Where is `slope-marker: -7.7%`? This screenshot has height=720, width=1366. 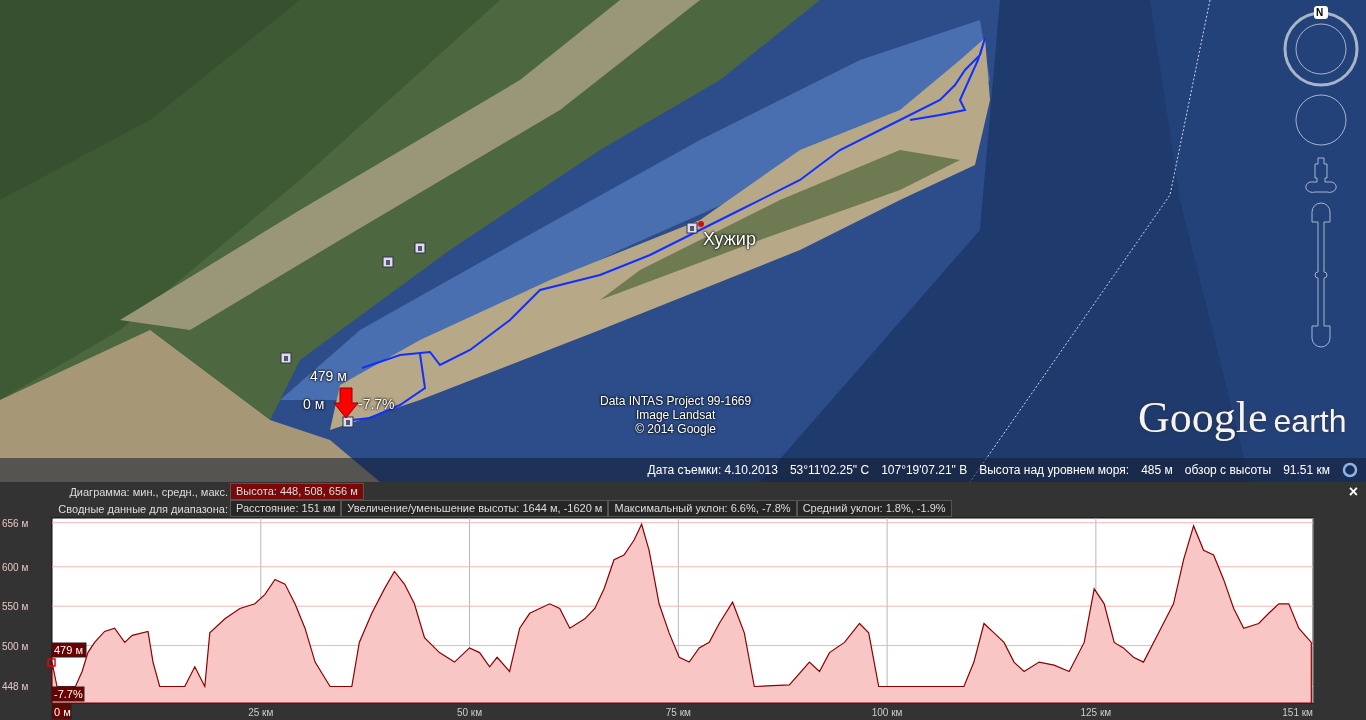
slope-marker: -7.7% is located at coordinates (68, 694).